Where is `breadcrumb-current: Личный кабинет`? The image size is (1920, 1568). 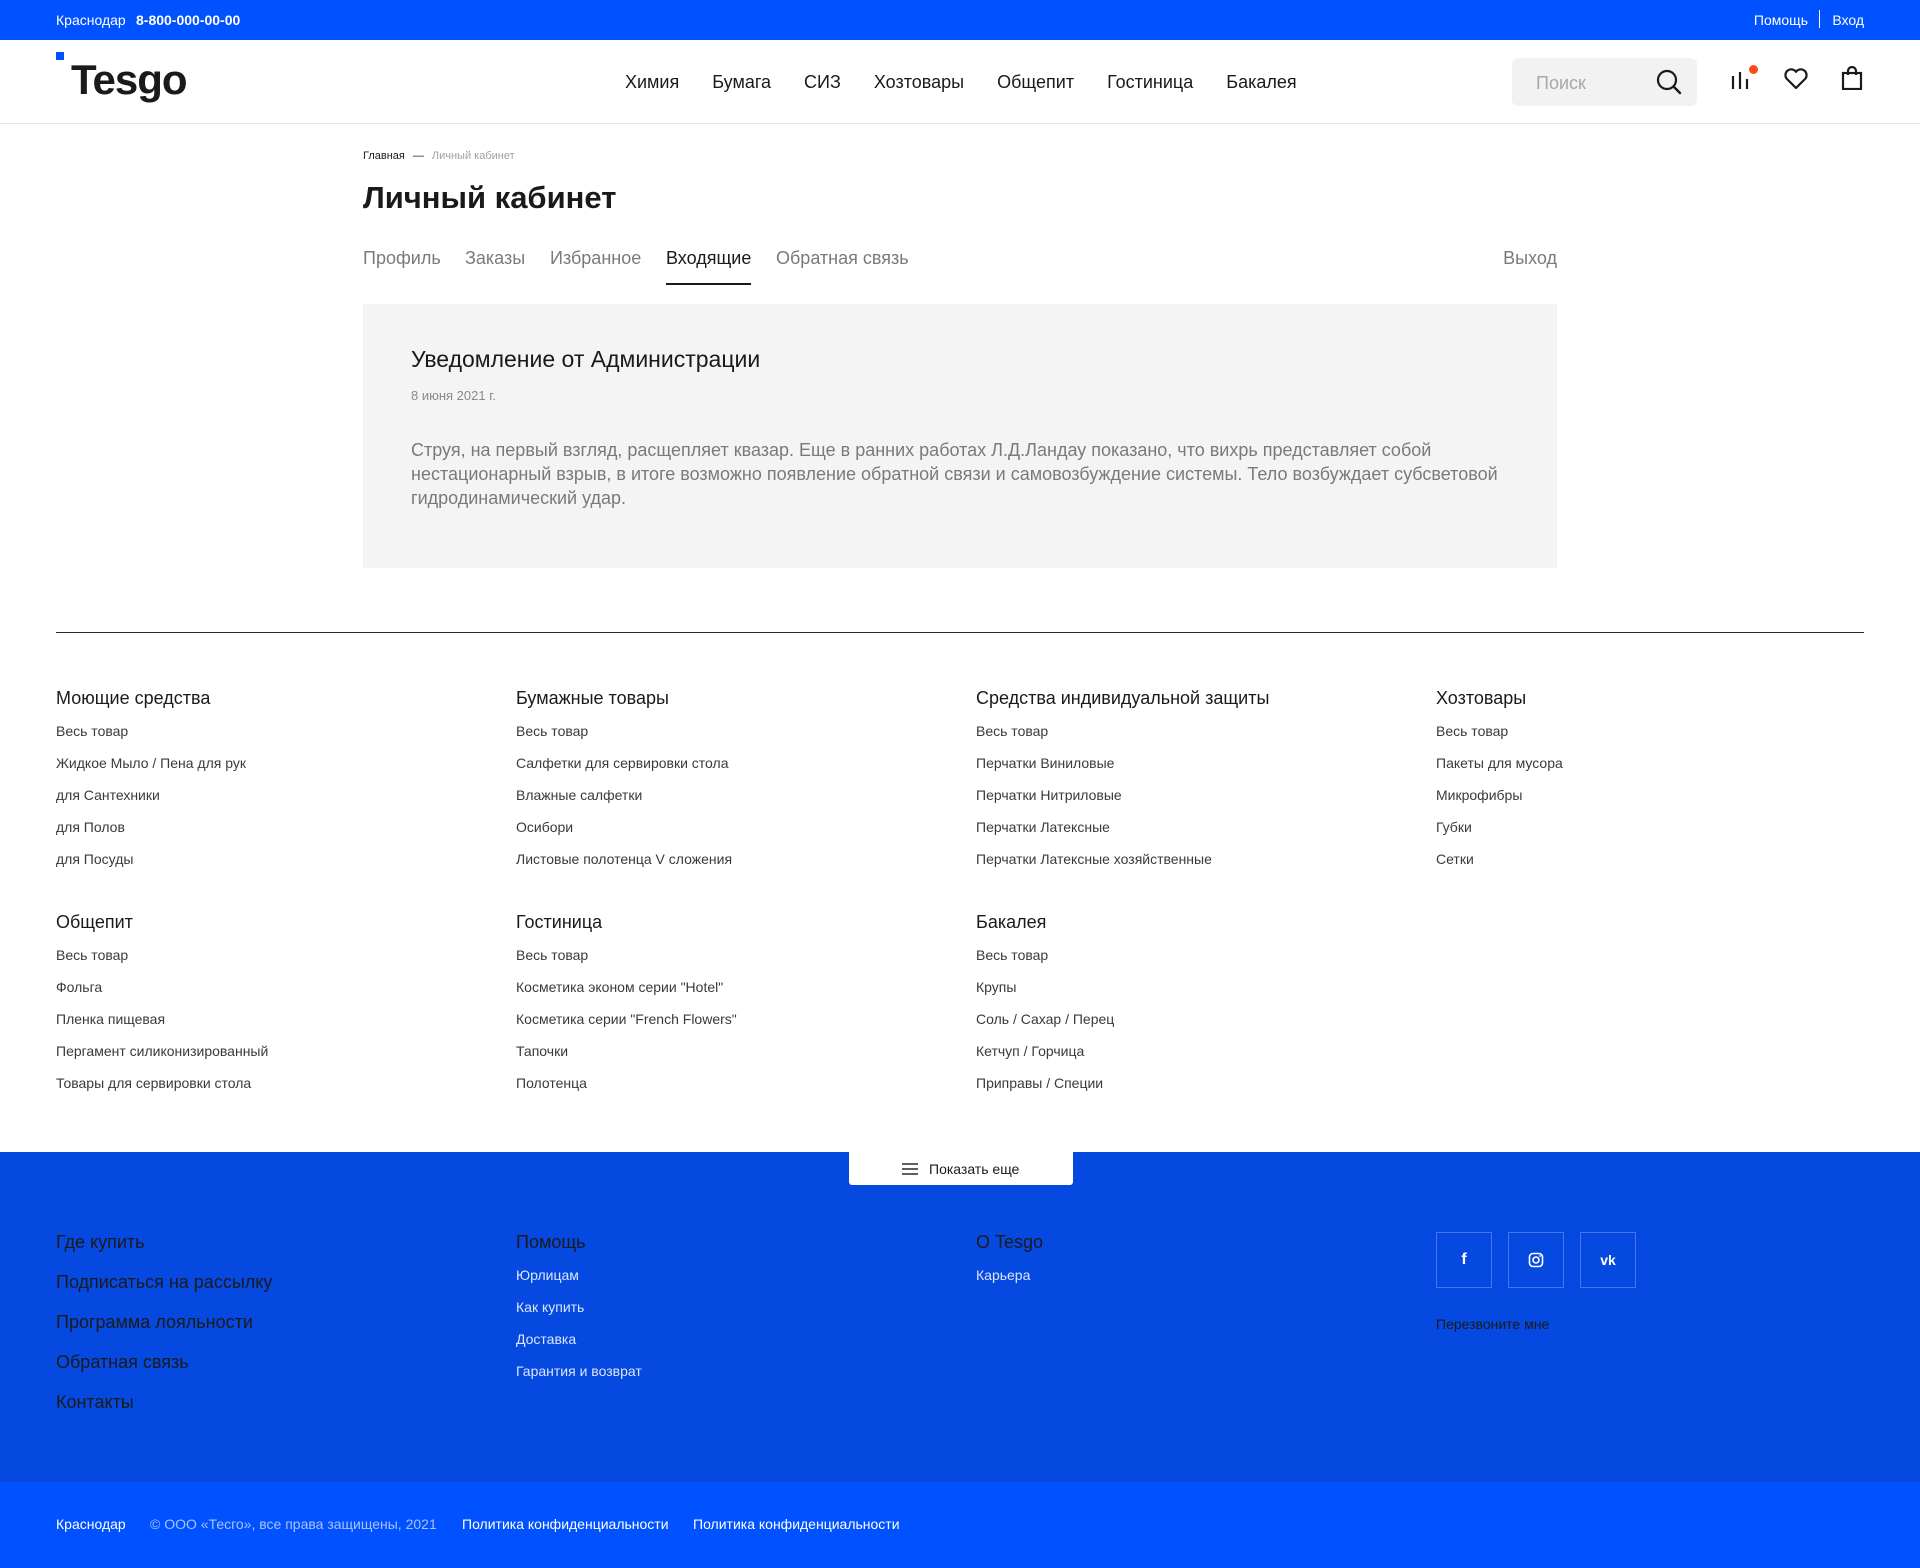 breadcrumb-current: Личный кабинет is located at coordinates (473, 156).